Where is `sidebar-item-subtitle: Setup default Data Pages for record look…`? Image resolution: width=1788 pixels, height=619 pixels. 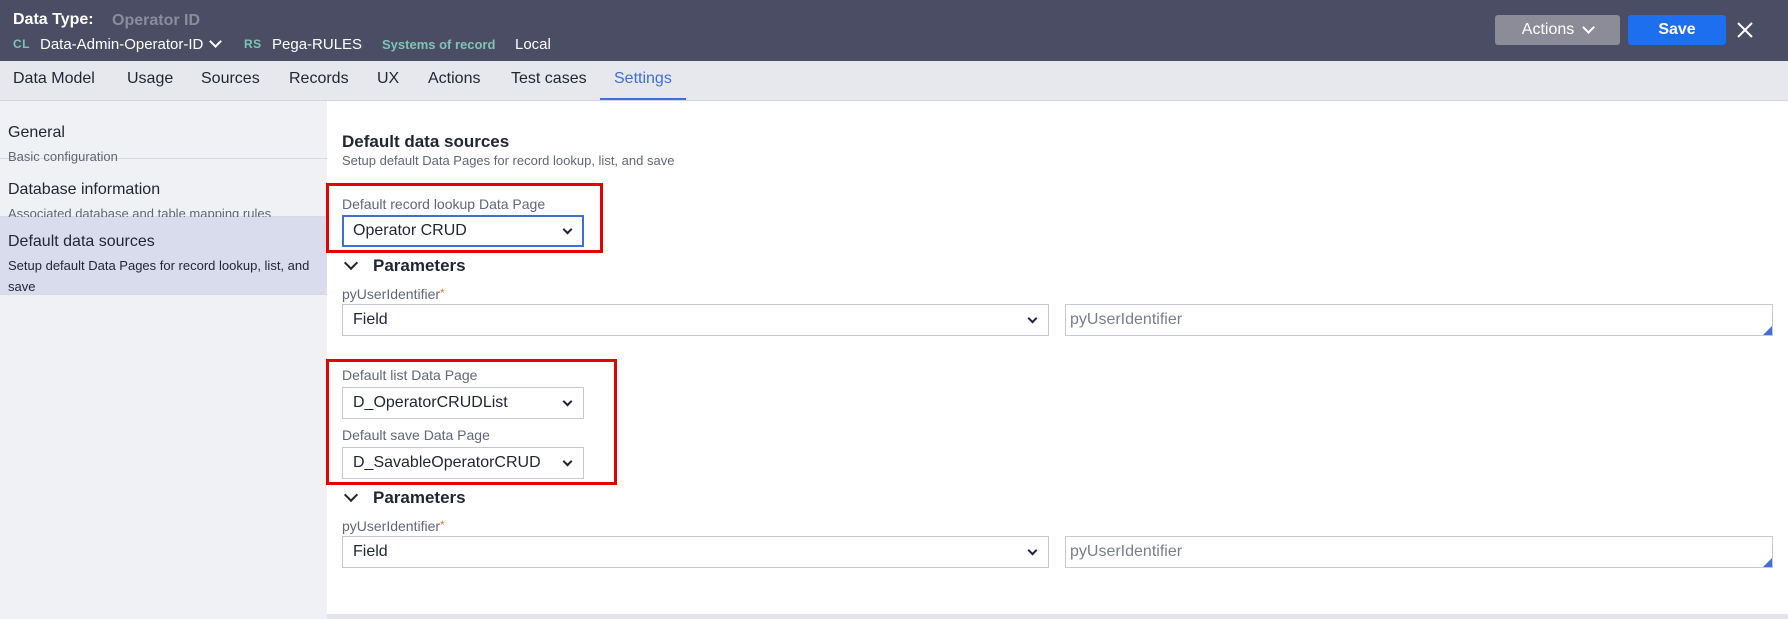 sidebar-item-subtitle: Setup default Data Pages for record look… is located at coordinates (159, 276).